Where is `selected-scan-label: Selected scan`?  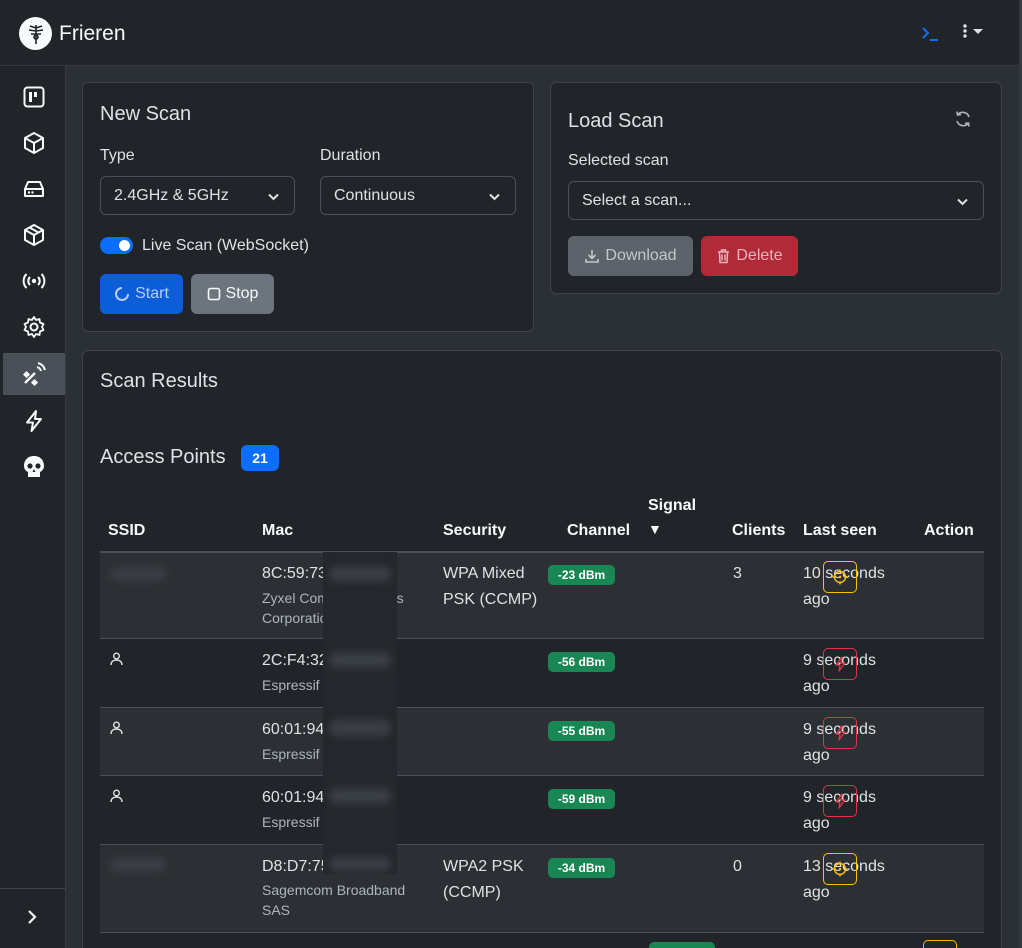 selected-scan-label: Selected scan is located at coordinates (618, 160).